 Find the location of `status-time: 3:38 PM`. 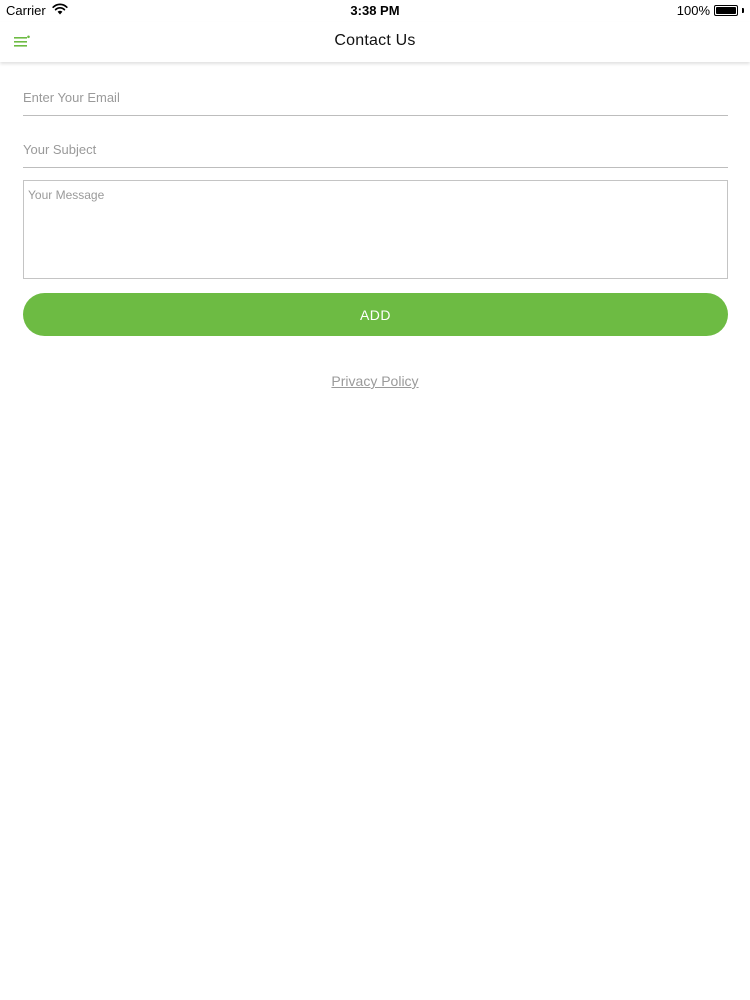

status-time: 3:38 PM is located at coordinates (375, 10).